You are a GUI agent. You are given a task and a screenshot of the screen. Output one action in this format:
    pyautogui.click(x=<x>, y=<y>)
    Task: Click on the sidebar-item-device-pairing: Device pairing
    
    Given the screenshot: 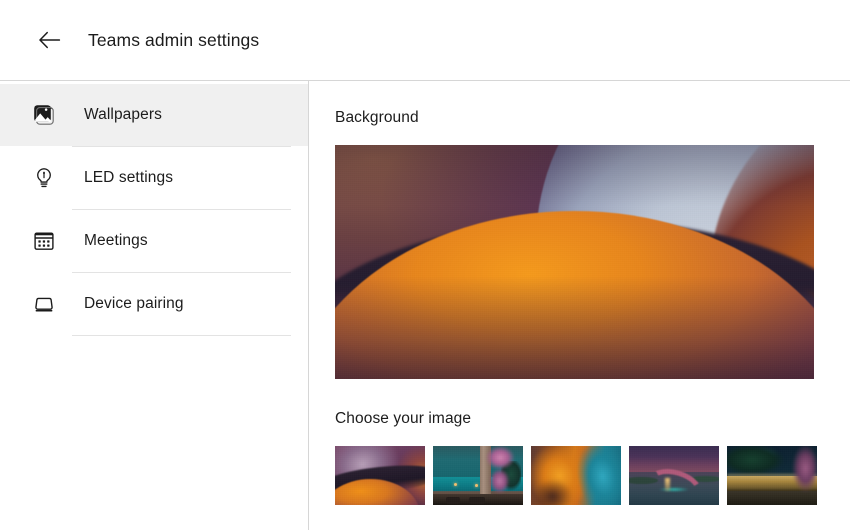 What is the action you would take?
    pyautogui.click(x=154, y=304)
    